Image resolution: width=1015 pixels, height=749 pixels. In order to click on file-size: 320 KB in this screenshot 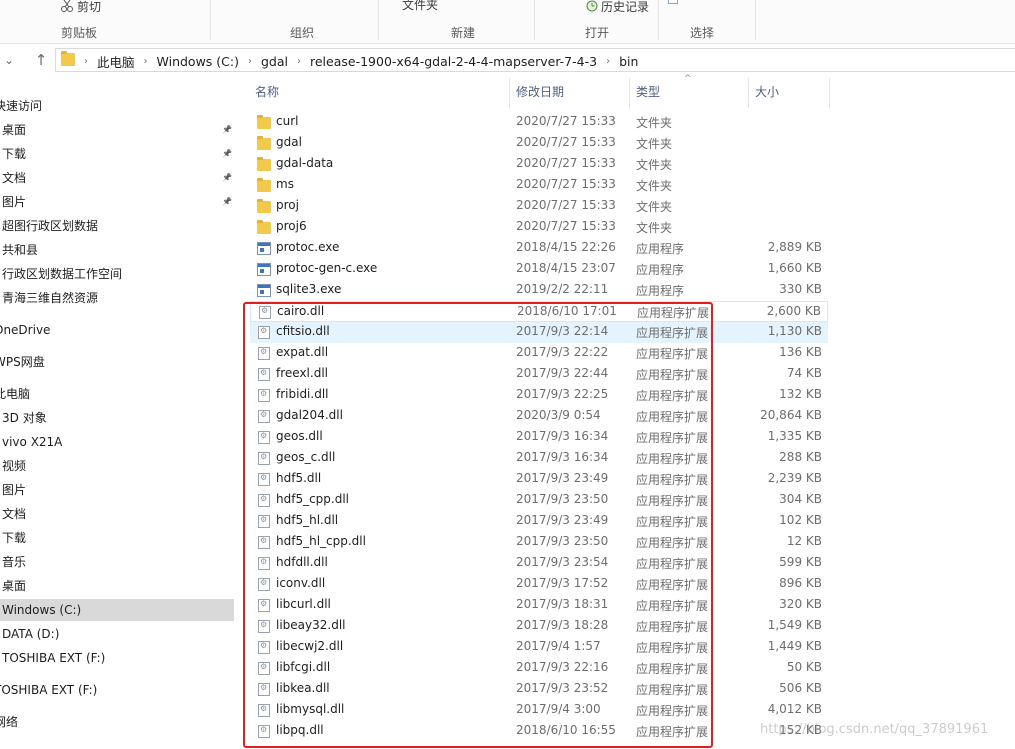, I will do `click(800, 604)`.